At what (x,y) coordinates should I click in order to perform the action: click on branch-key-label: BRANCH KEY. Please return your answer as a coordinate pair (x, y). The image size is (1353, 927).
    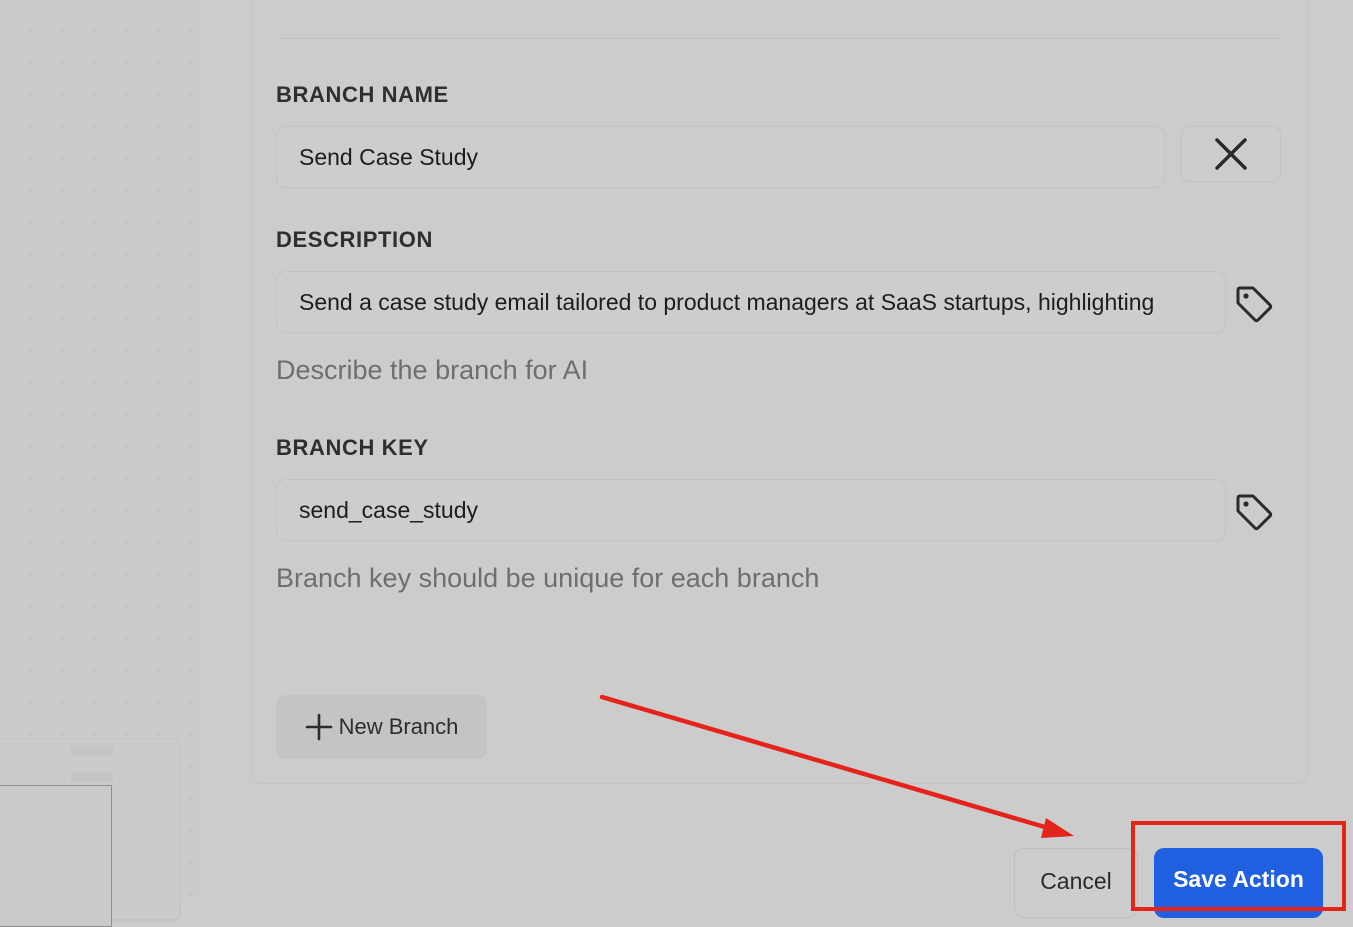
    Looking at the image, I should click on (352, 447).